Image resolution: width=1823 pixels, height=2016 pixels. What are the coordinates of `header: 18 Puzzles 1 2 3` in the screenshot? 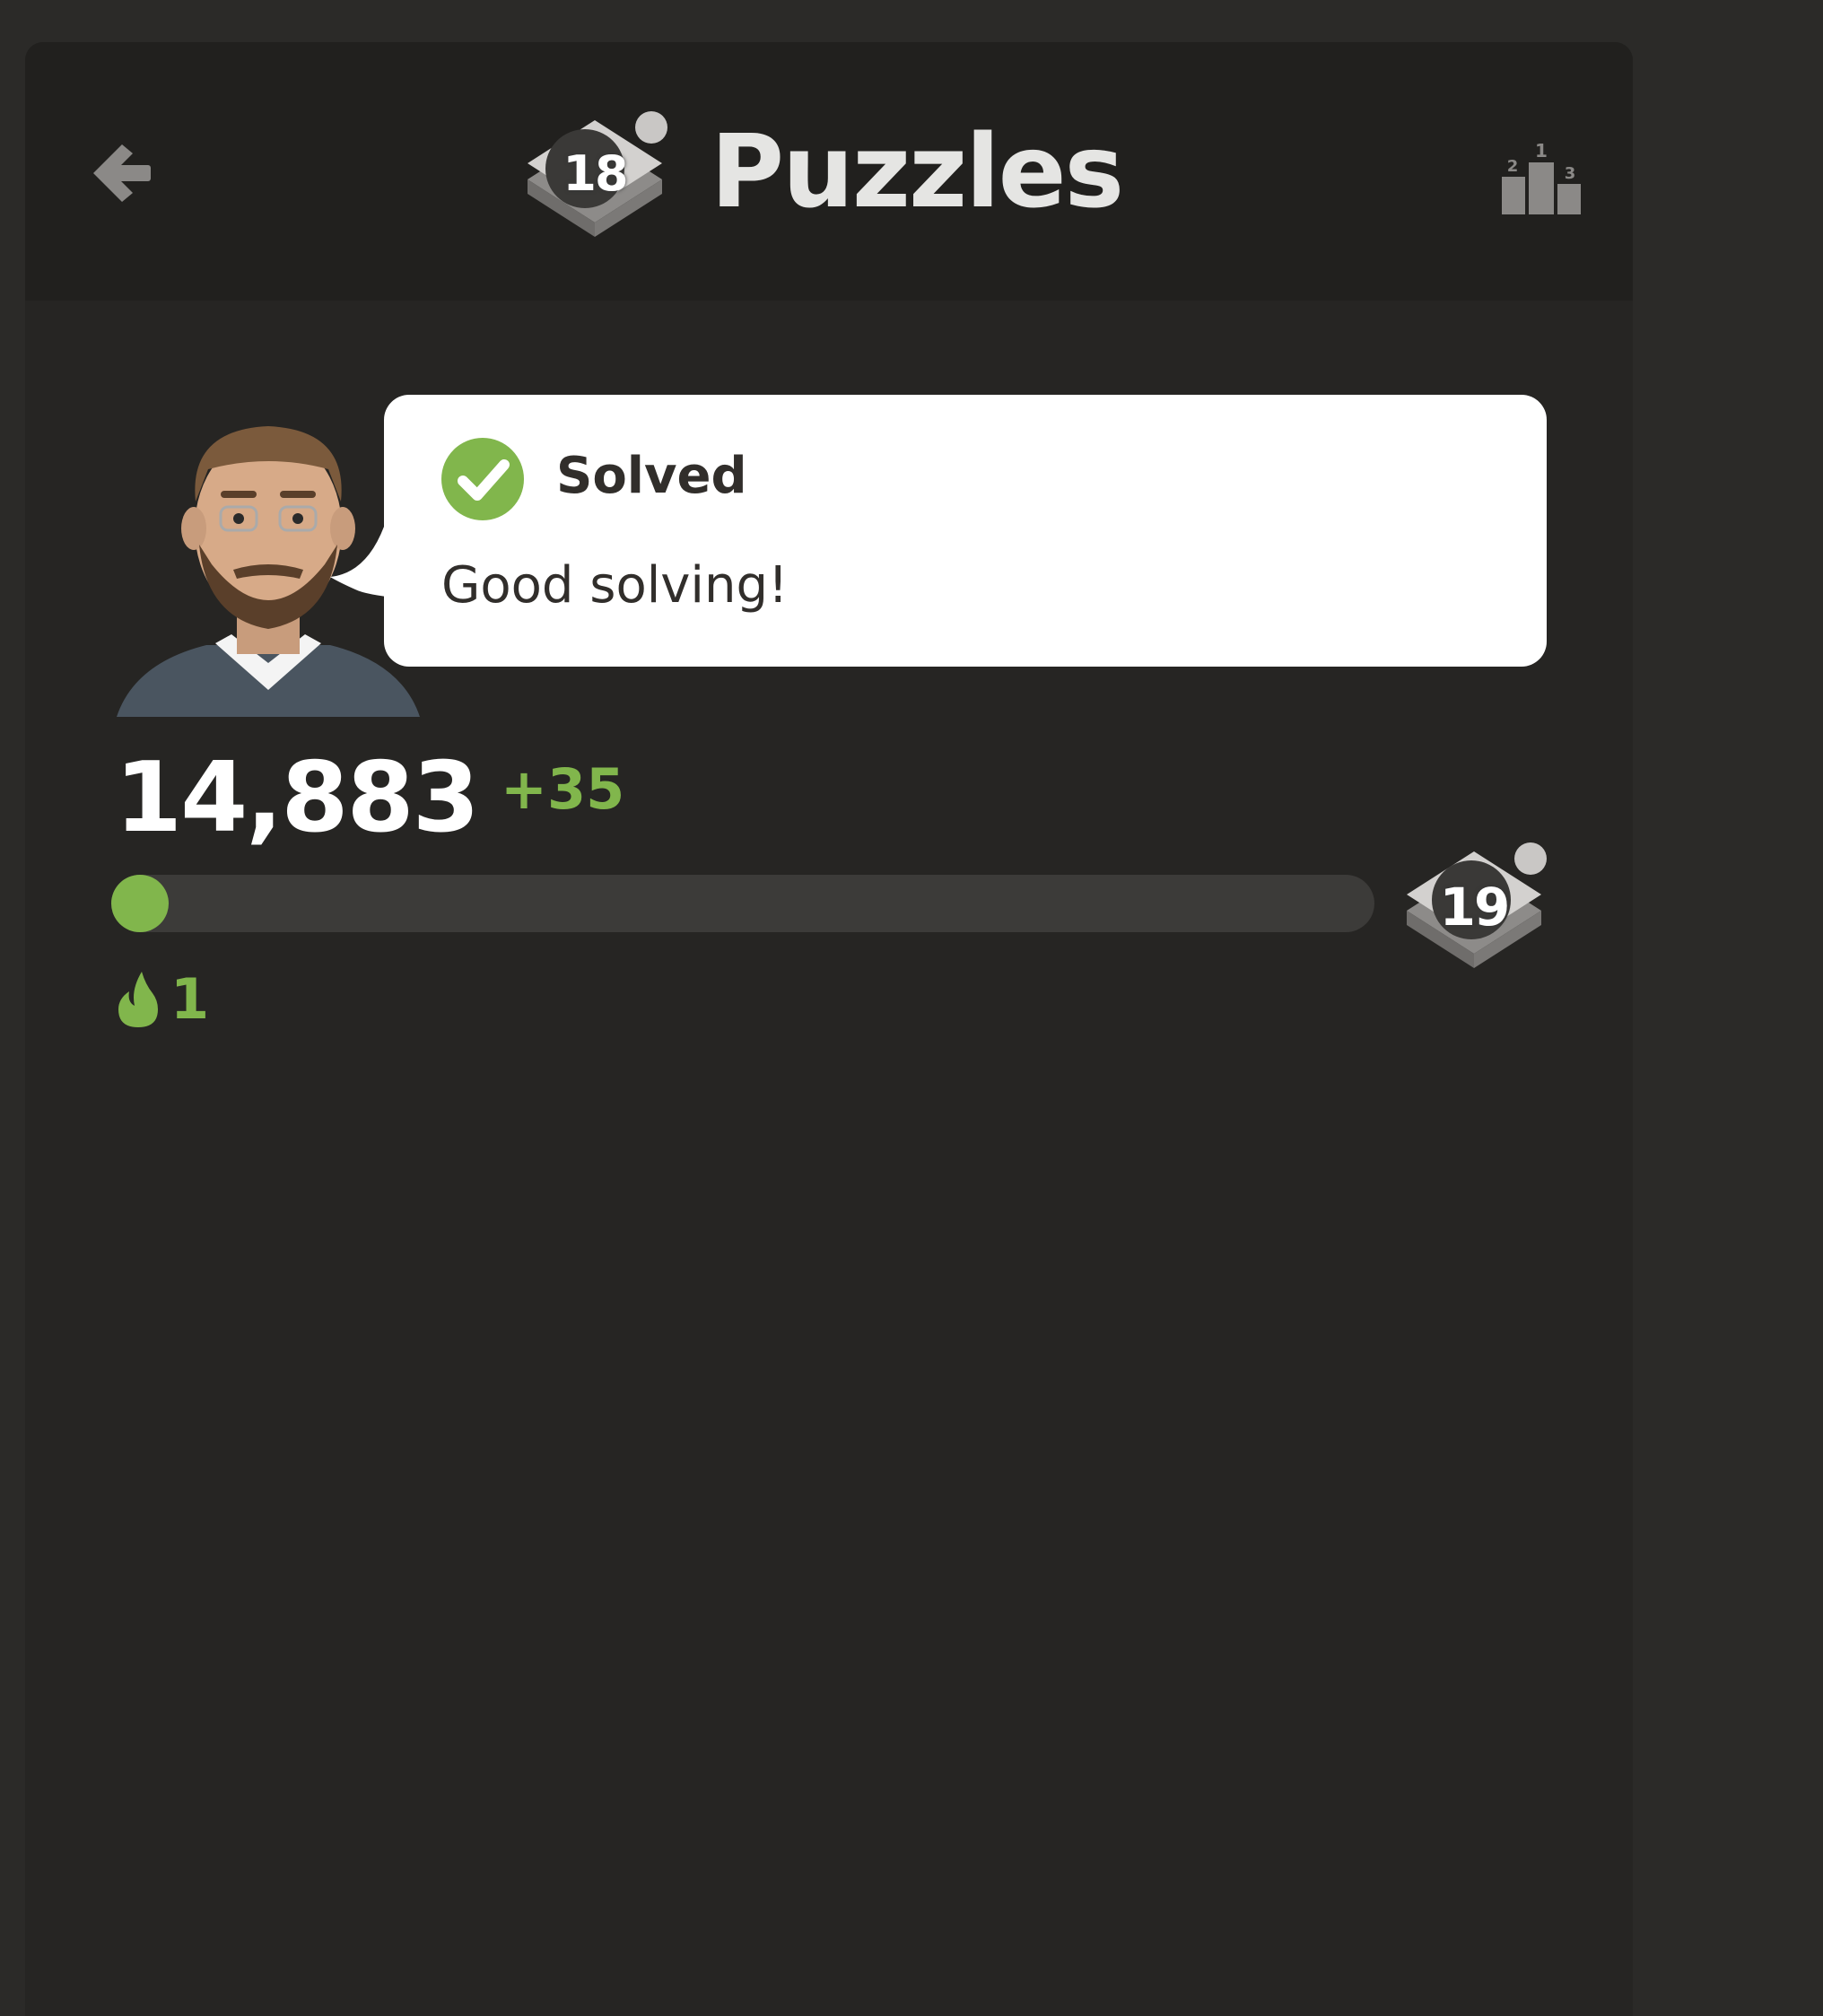 It's located at (829, 171).